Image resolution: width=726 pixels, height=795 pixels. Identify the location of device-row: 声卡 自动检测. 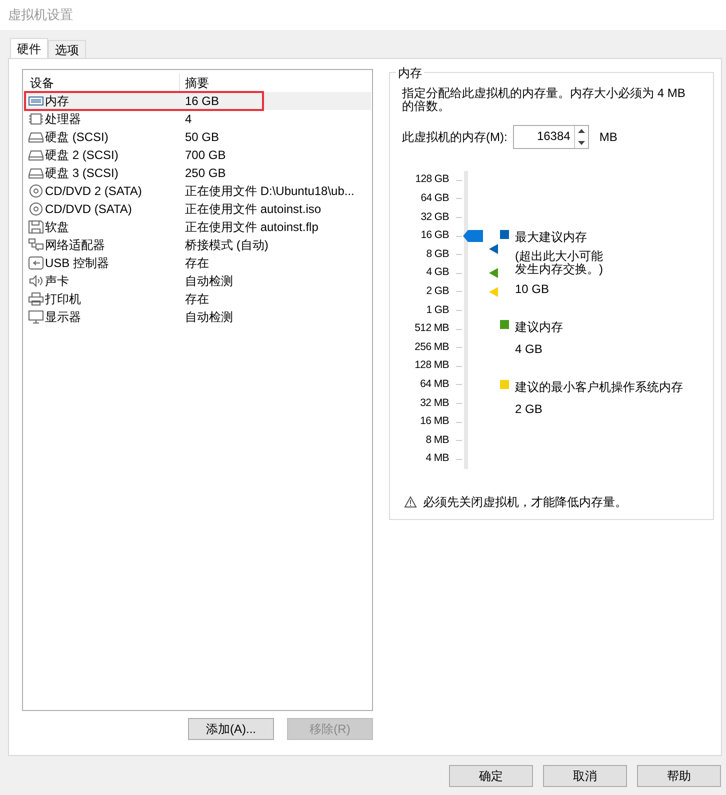
(197, 281).